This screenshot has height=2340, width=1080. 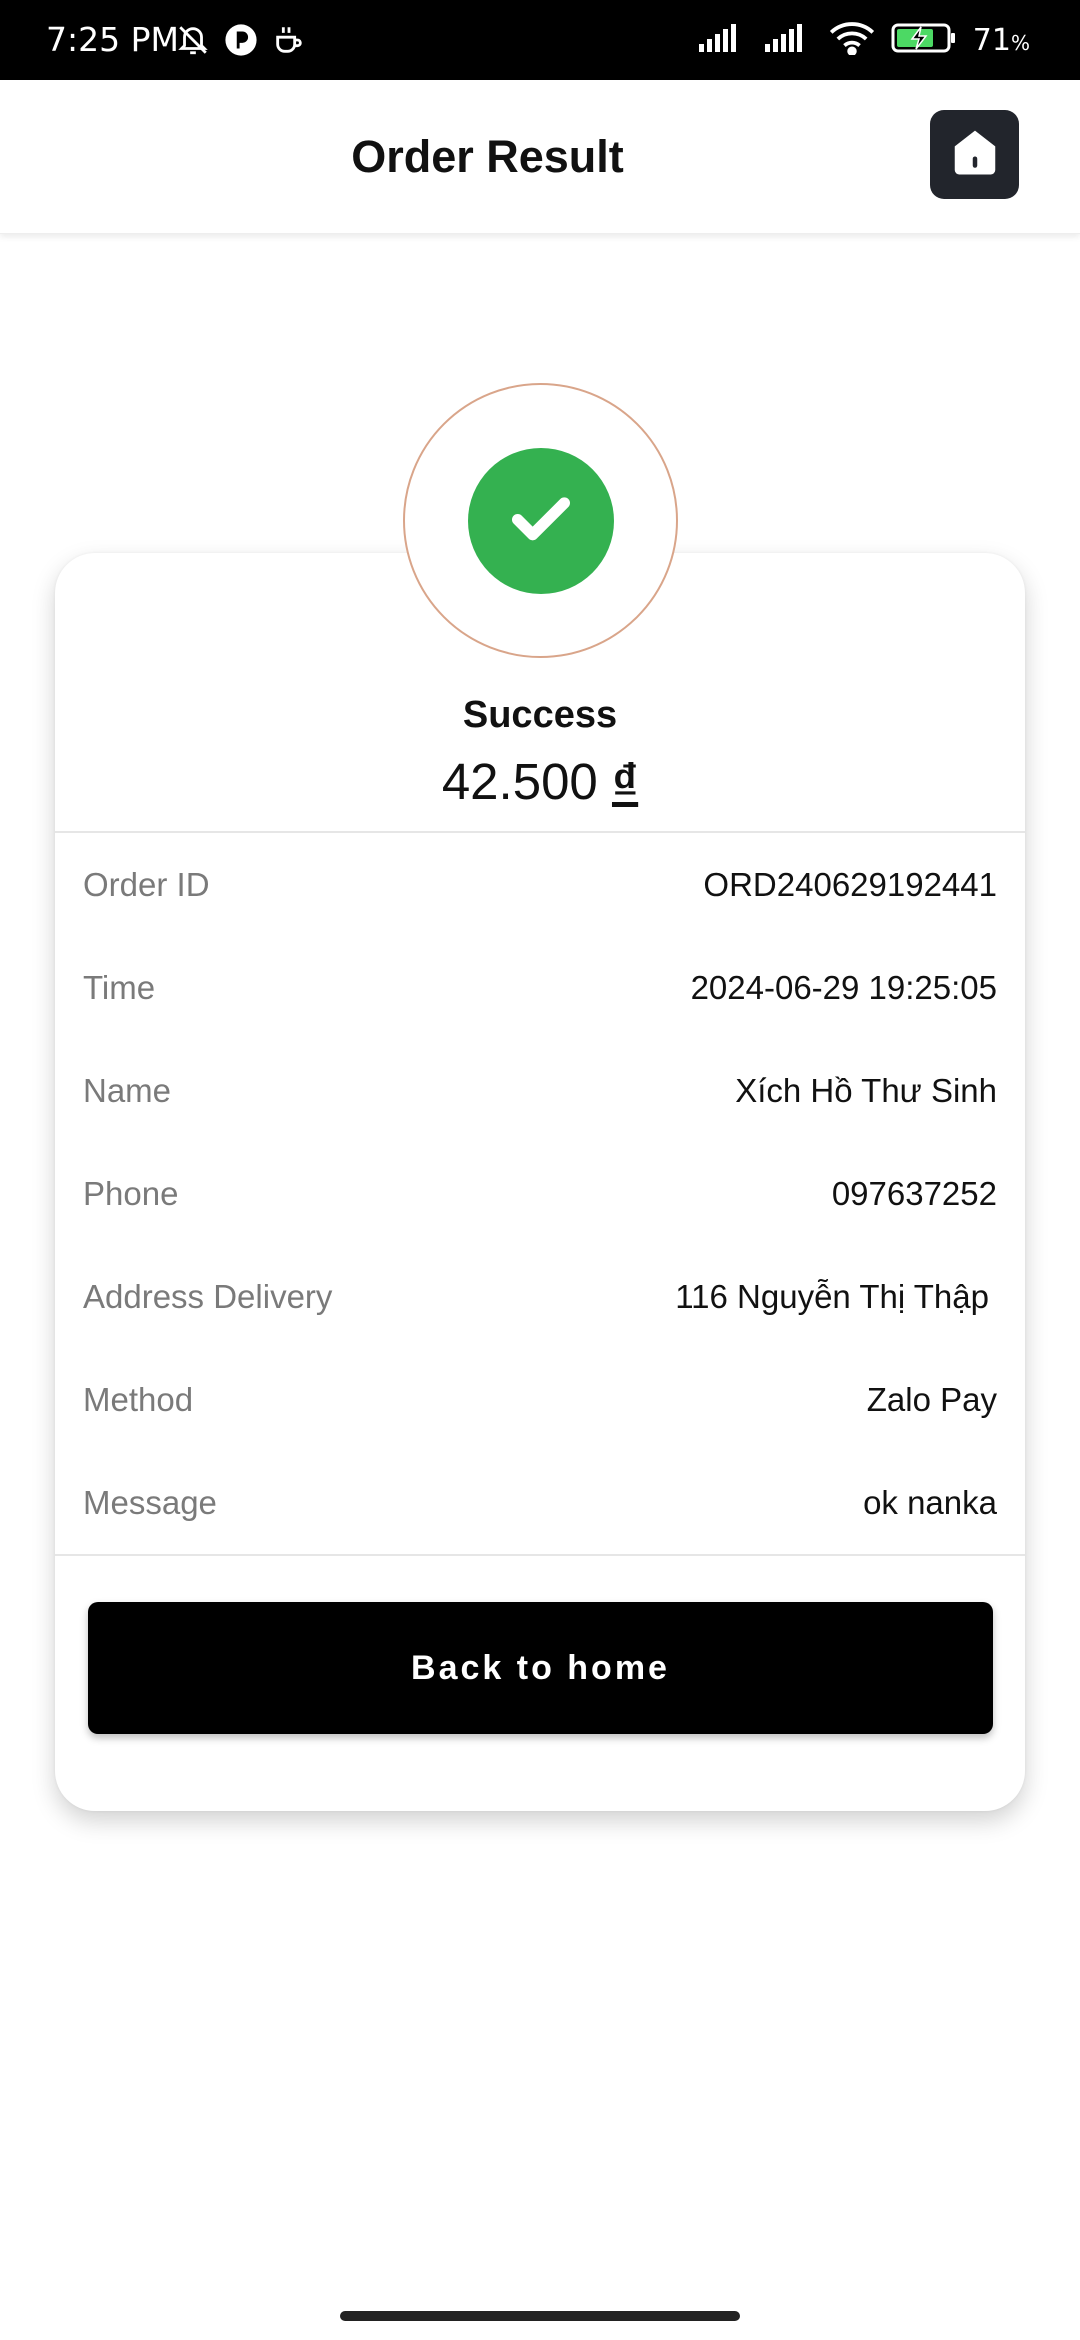 What do you see at coordinates (914, 1193) in the screenshot?
I see `detail-value: 097637252` at bounding box center [914, 1193].